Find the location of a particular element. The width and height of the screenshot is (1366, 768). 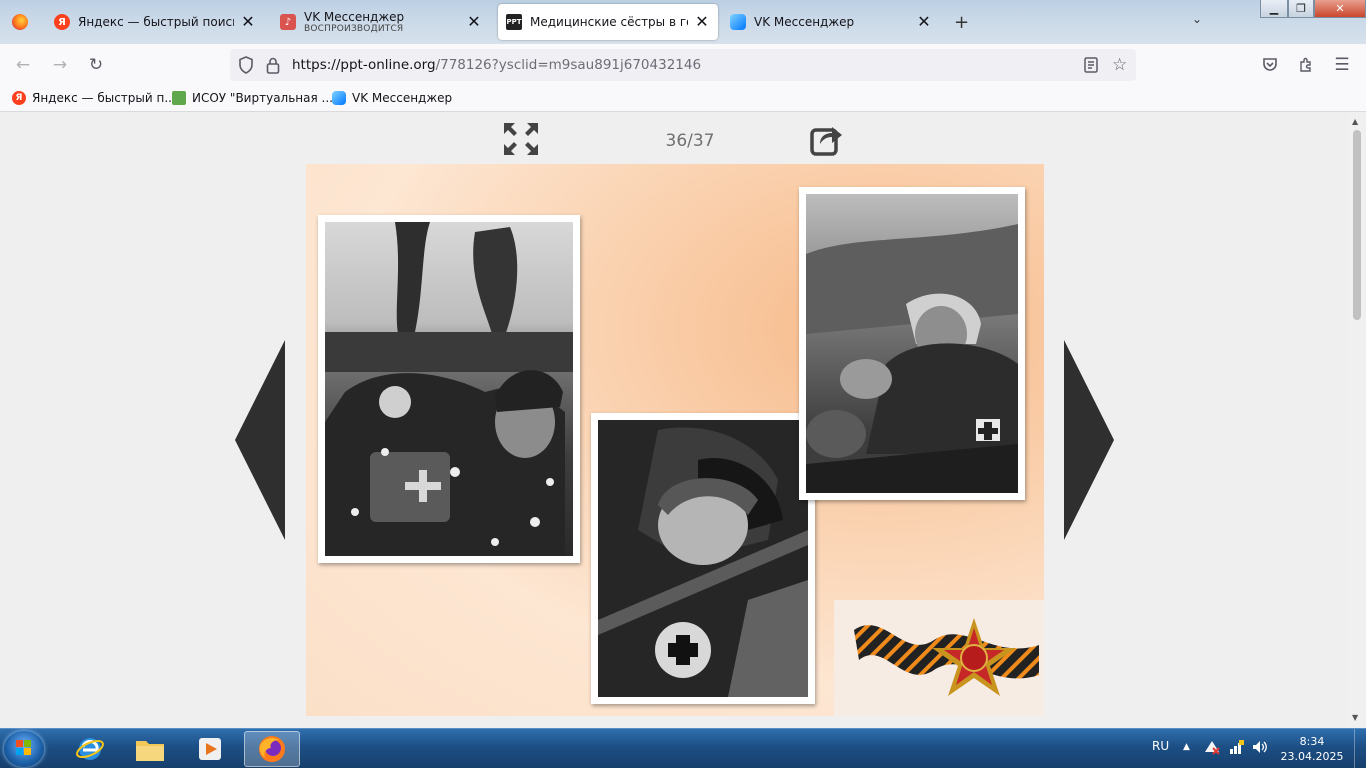

taskbar-media-player is located at coordinates (210, 749).